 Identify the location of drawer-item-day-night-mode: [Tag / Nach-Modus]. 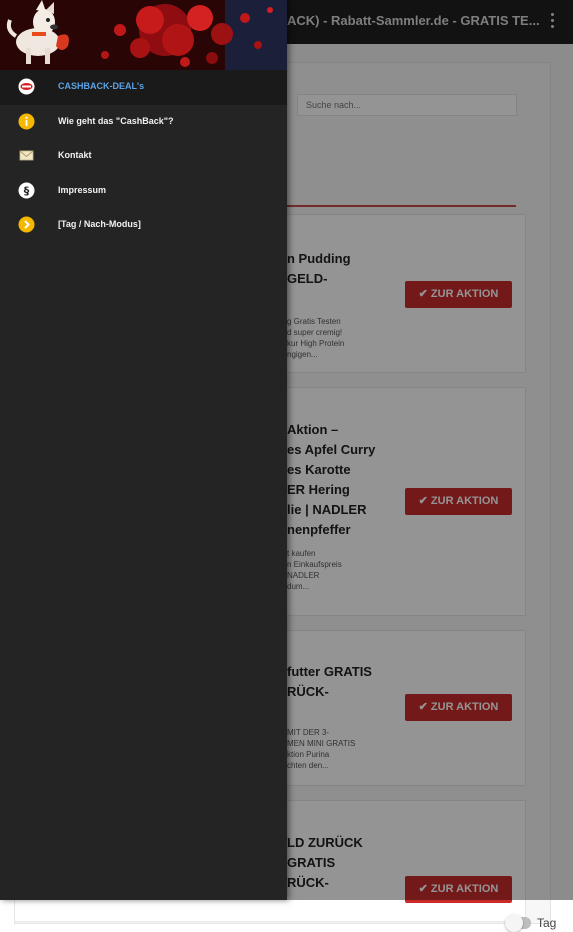
(143, 225).